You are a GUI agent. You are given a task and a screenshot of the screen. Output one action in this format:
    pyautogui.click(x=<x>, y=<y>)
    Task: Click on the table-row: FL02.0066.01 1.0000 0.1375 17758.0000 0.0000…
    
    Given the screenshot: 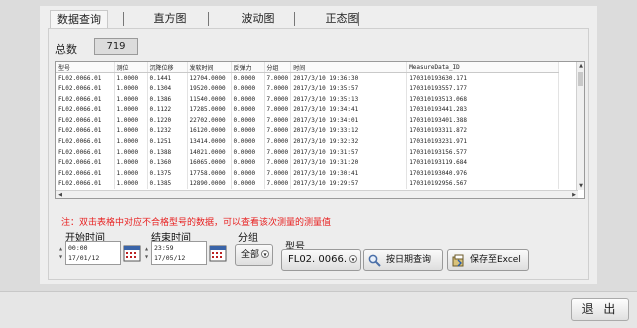 What is the action you would take?
    pyautogui.click(x=308, y=173)
    